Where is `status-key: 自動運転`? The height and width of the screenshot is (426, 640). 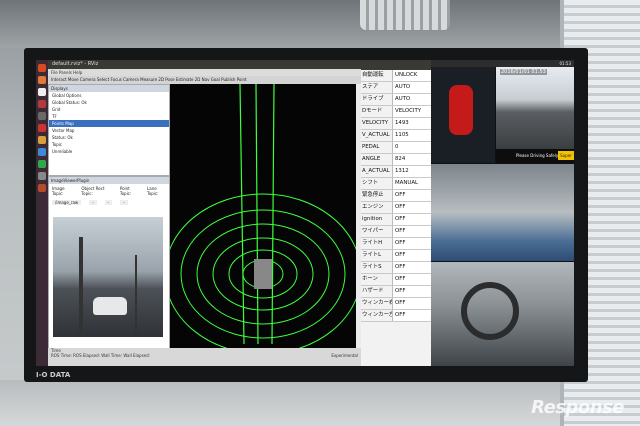
status-key: 自動運転 is located at coordinates (373, 75).